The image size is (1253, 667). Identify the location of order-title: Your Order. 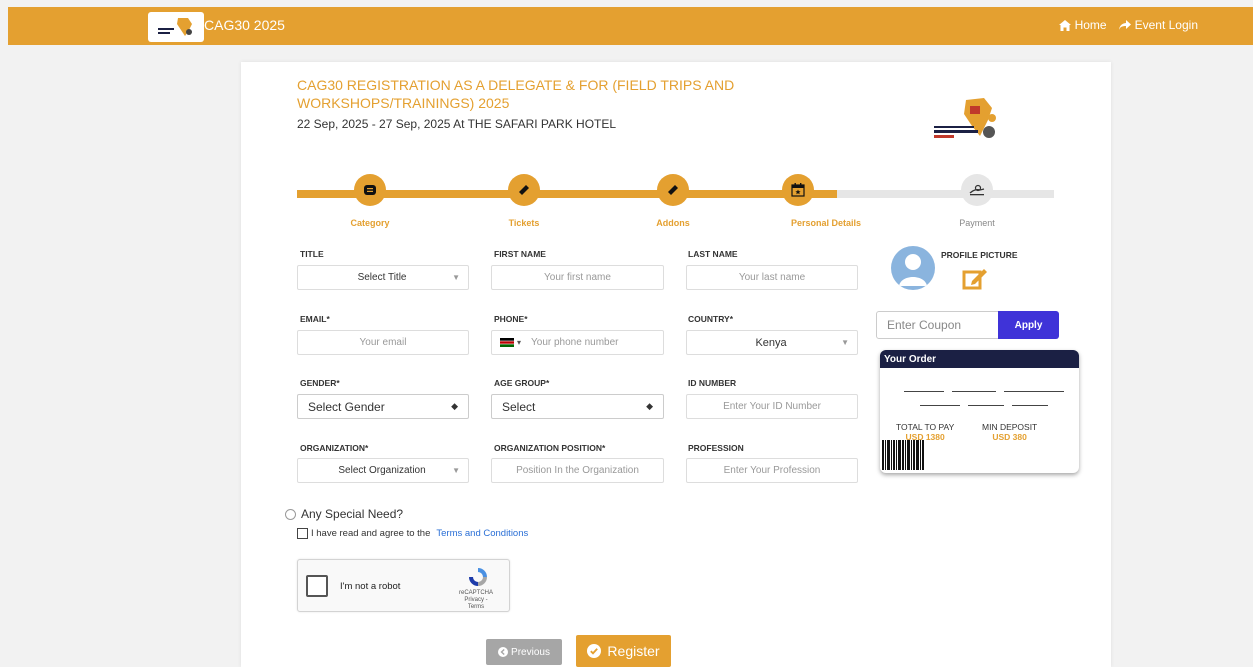
(979, 359).